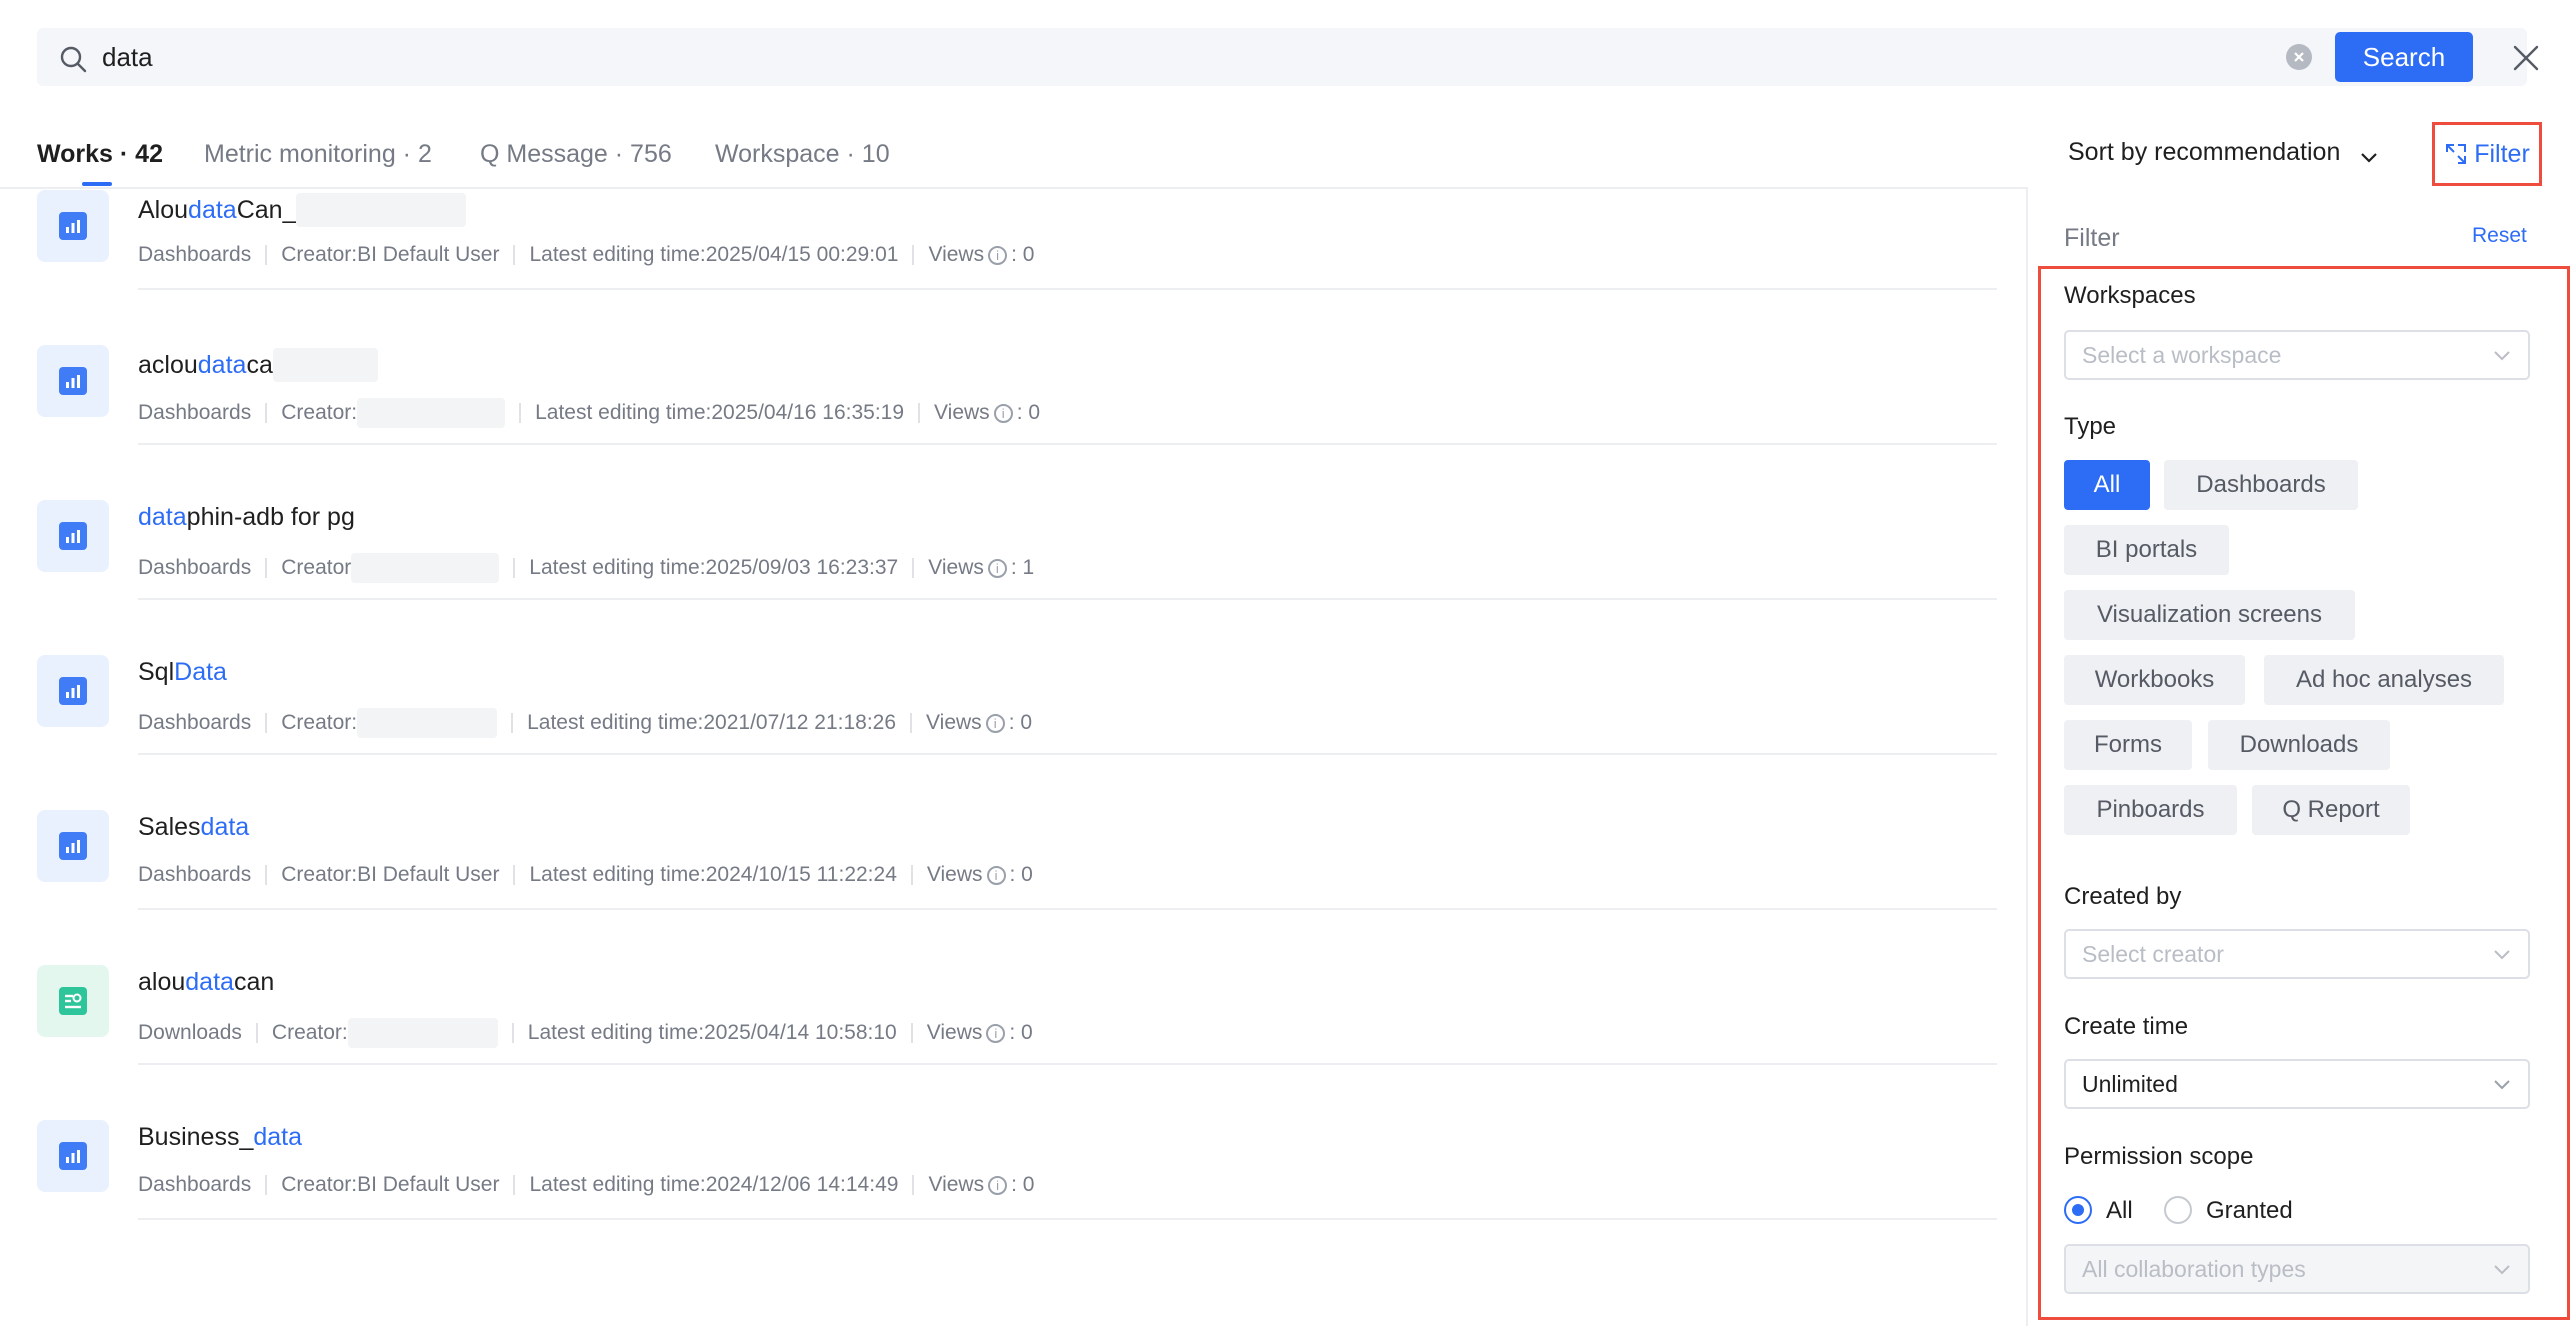 The image size is (2576, 1326). What do you see at coordinates (182, 672) in the screenshot?
I see `item-title: Sql Data` at bounding box center [182, 672].